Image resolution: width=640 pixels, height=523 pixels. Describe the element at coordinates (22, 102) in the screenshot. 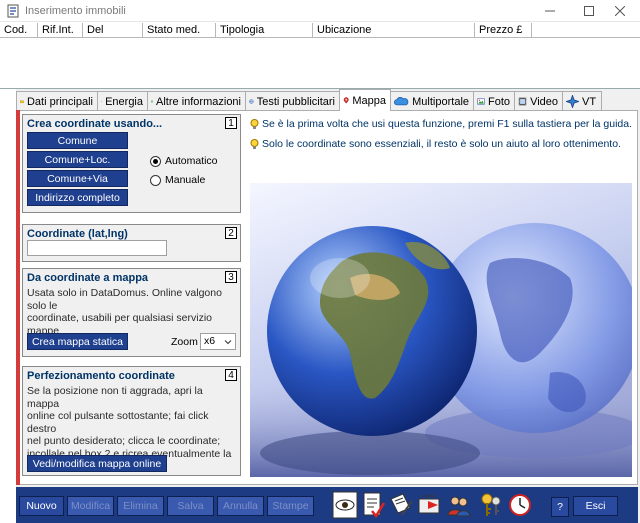

I see `folder-icon` at that location.